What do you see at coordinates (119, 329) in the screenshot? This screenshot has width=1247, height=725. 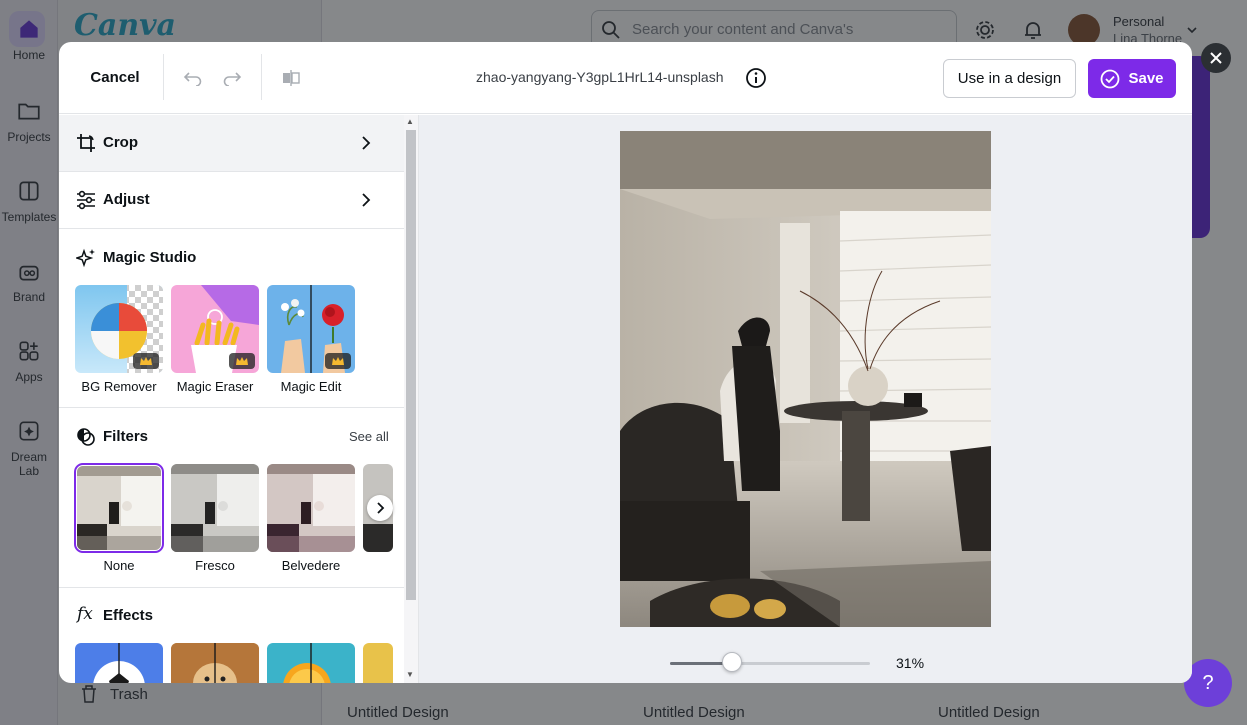 I see `bg-remover-tile` at bounding box center [119, 329].